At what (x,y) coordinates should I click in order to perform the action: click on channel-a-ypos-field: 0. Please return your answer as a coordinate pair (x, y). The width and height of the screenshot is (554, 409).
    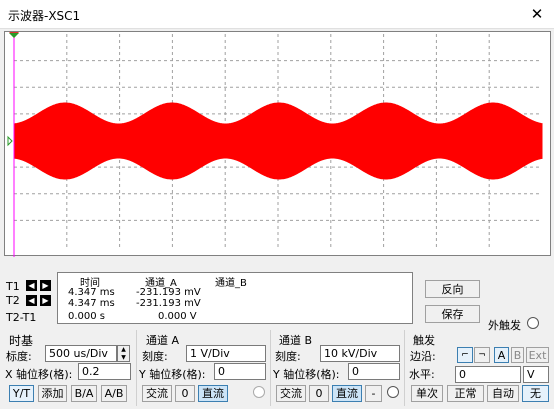
    Looking at the image, I should click on (240, 371).